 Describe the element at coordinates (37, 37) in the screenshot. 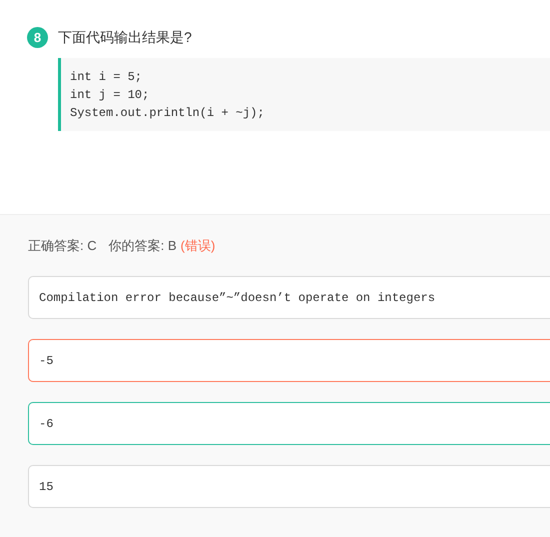

I see `question-number: 8` at that location.